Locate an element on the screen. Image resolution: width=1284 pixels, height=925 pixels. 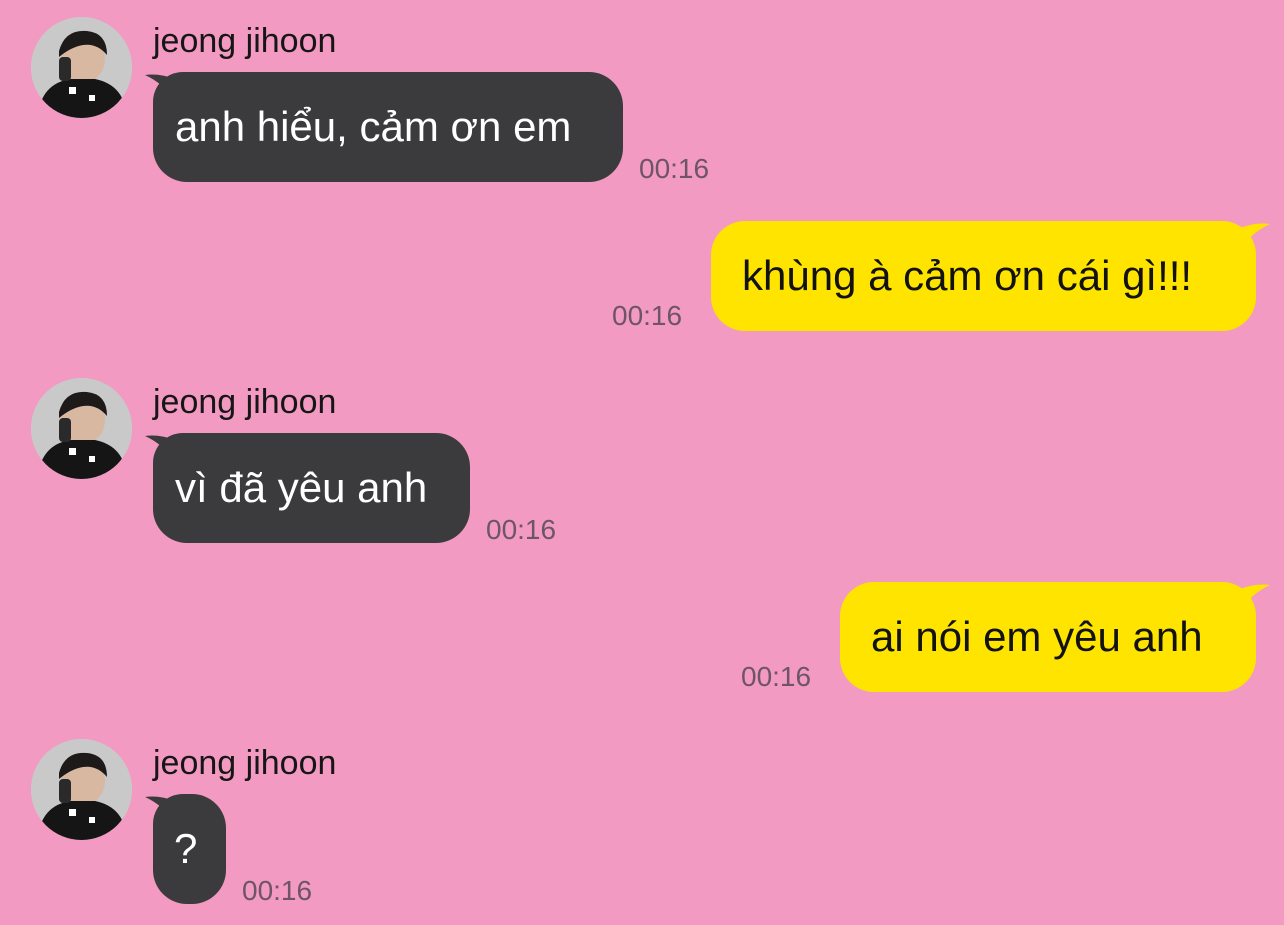
message-text: khùng à cảm ơn cái gì!!! is located at coordinates (967, 275).